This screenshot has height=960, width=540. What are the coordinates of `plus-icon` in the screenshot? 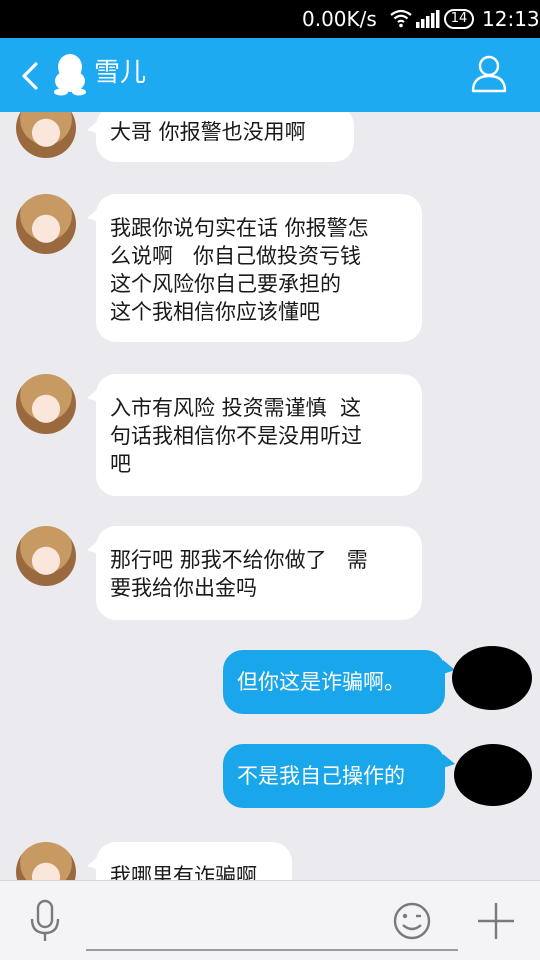 It's located at (496, 921).